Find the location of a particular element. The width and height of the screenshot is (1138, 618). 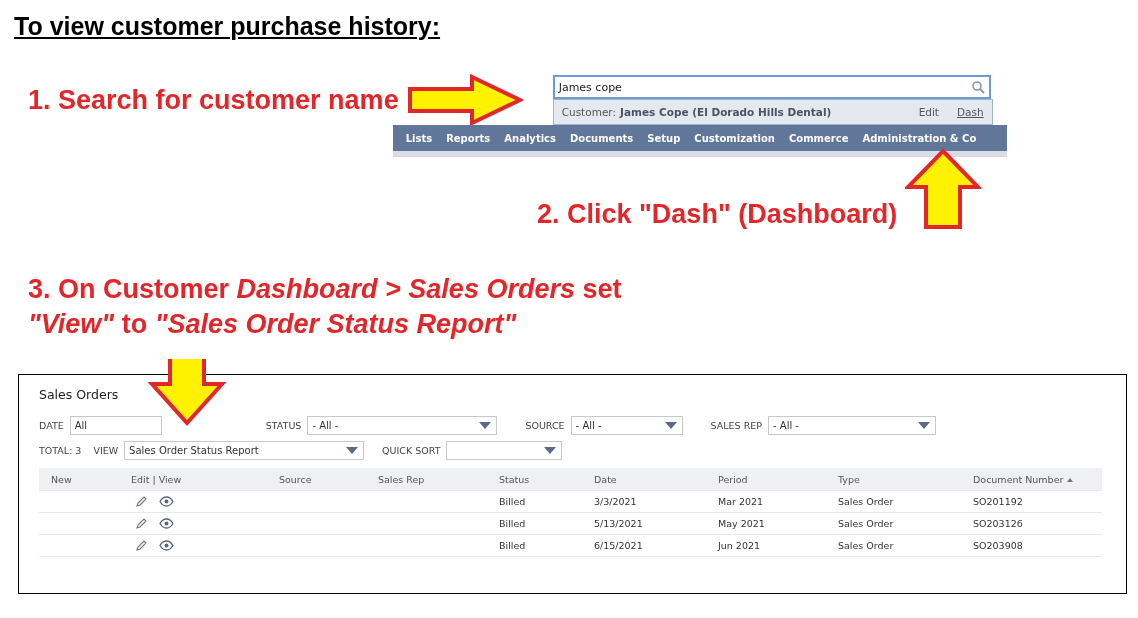

filter-label: SALES REP is located at coordinates (736, 425).